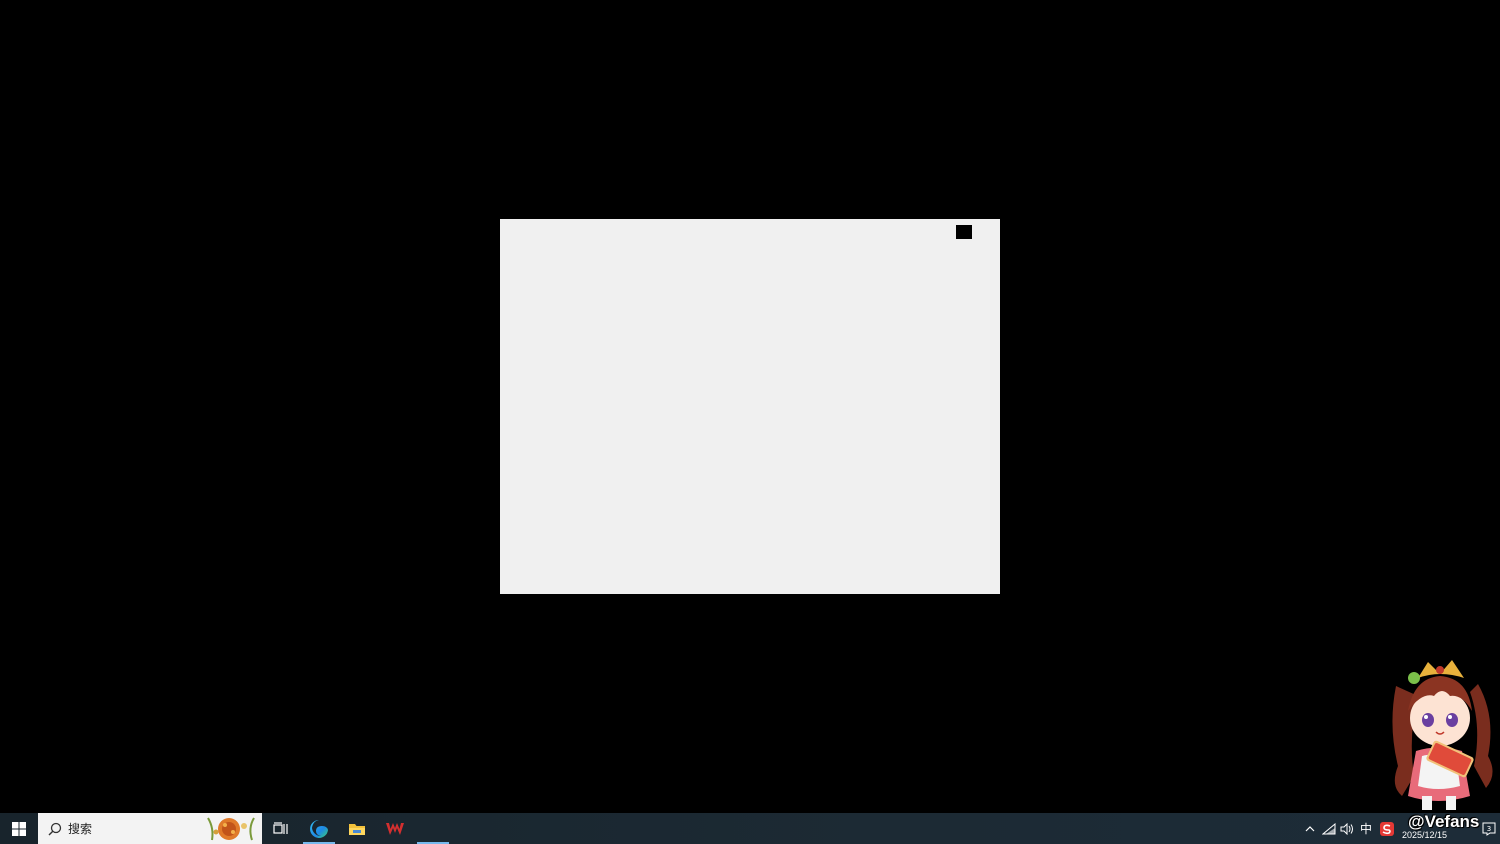 Image resolution: width=1500 pixels, height=844 pixels. Describe the element at coordinates (1425, 834) in the screenshot. I see `clock-date: 2025/12/15` at that location.